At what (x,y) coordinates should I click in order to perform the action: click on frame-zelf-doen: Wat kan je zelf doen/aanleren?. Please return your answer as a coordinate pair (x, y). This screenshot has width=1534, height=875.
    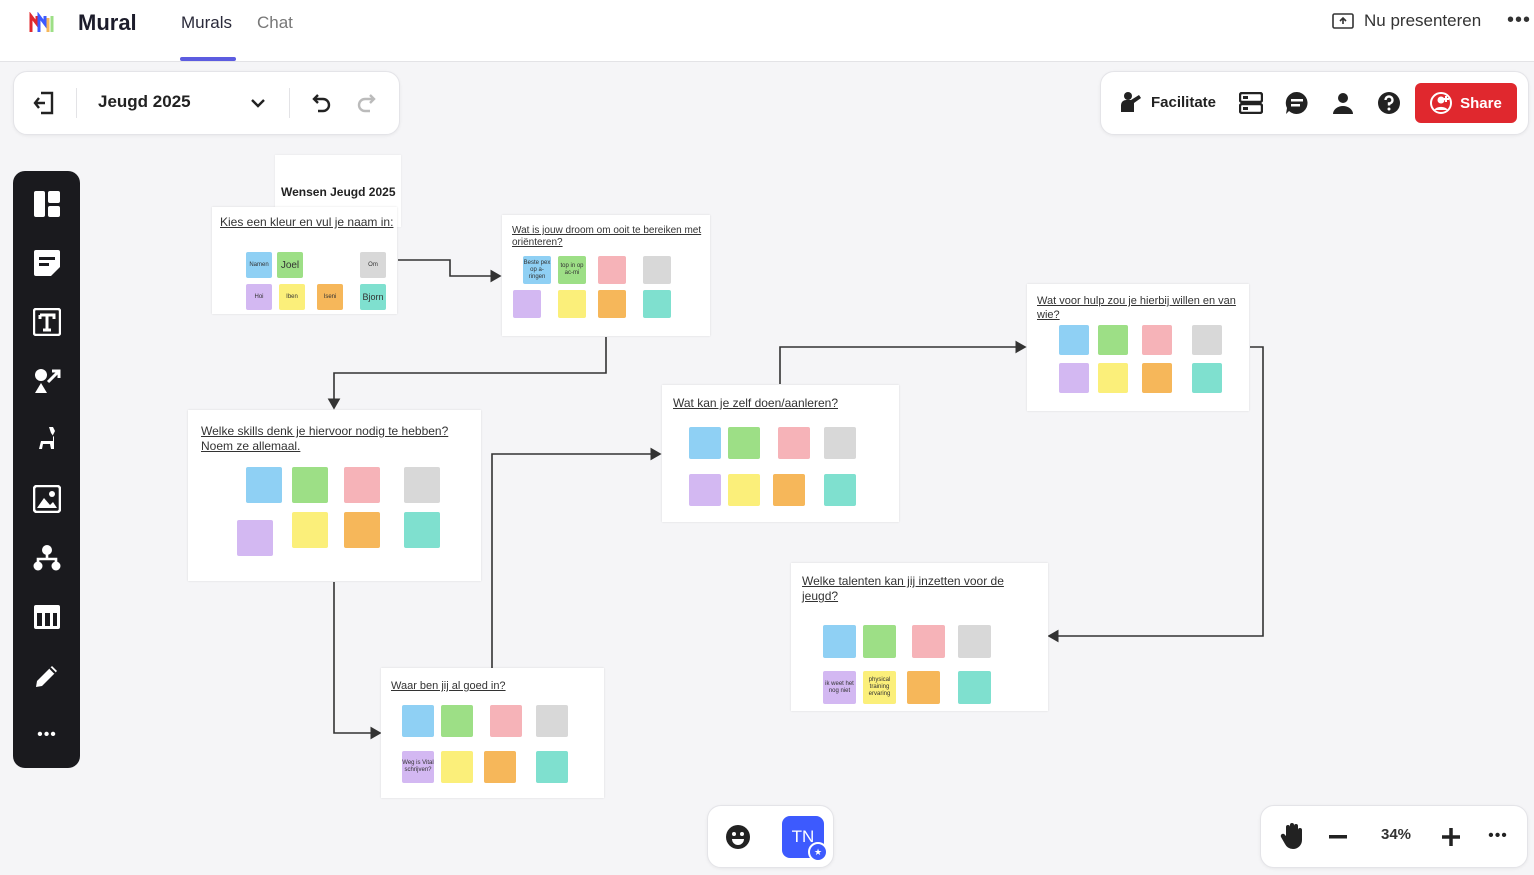
    Looking at the image, I should click on (780, 453).